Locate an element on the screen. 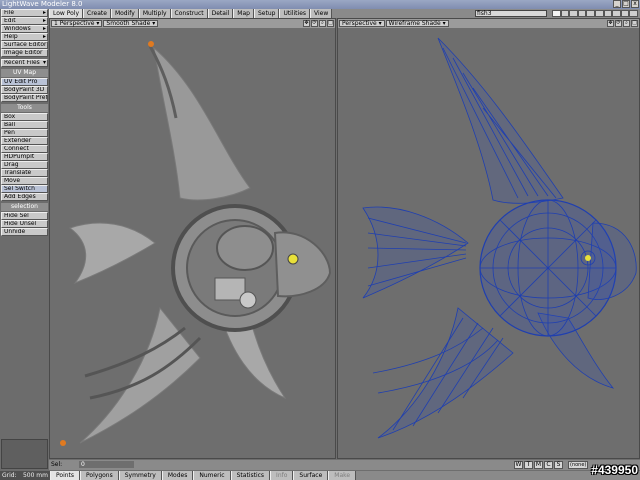  grid-readout: Grid: 500 mm is located at coordinates (25, 475).